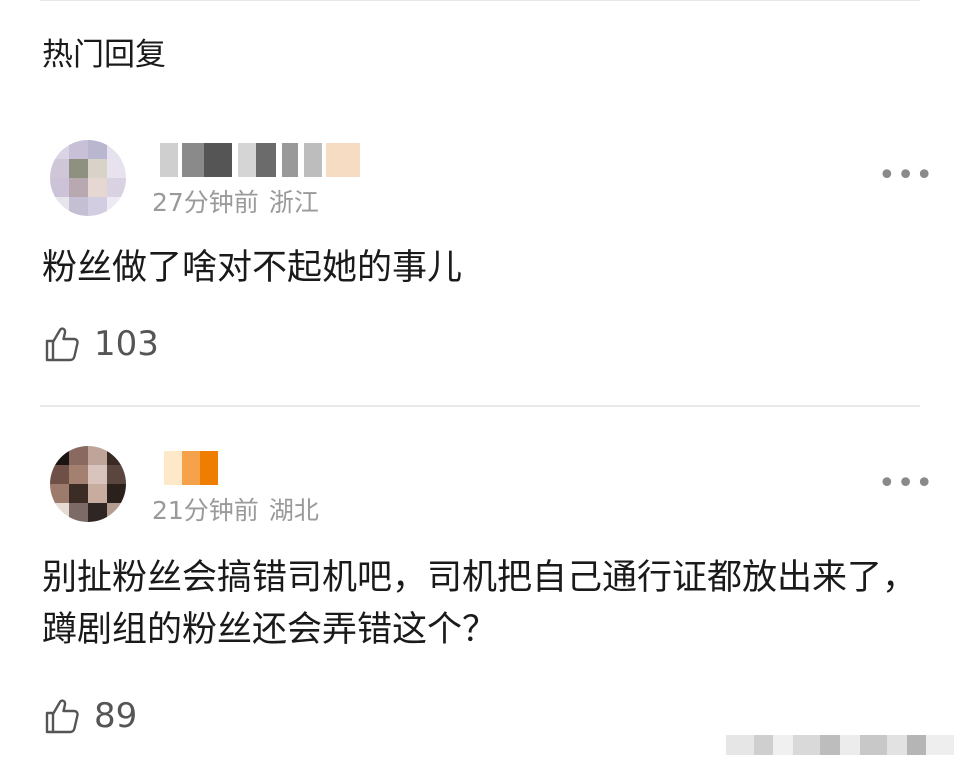 This screenshot has height=768, width=960. What do you see at coordinates (906, 484) in the screenshot?
I see `more-options-button: •••` at bounding box center [906, 484].